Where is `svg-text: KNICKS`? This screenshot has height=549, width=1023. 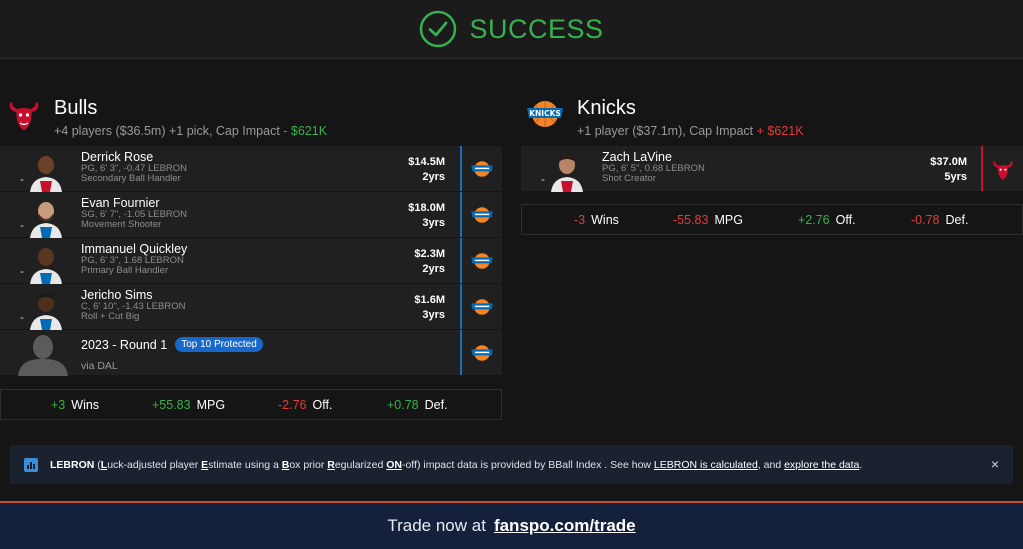 svg-text: KNICKS is located at coordinates (545, 113).